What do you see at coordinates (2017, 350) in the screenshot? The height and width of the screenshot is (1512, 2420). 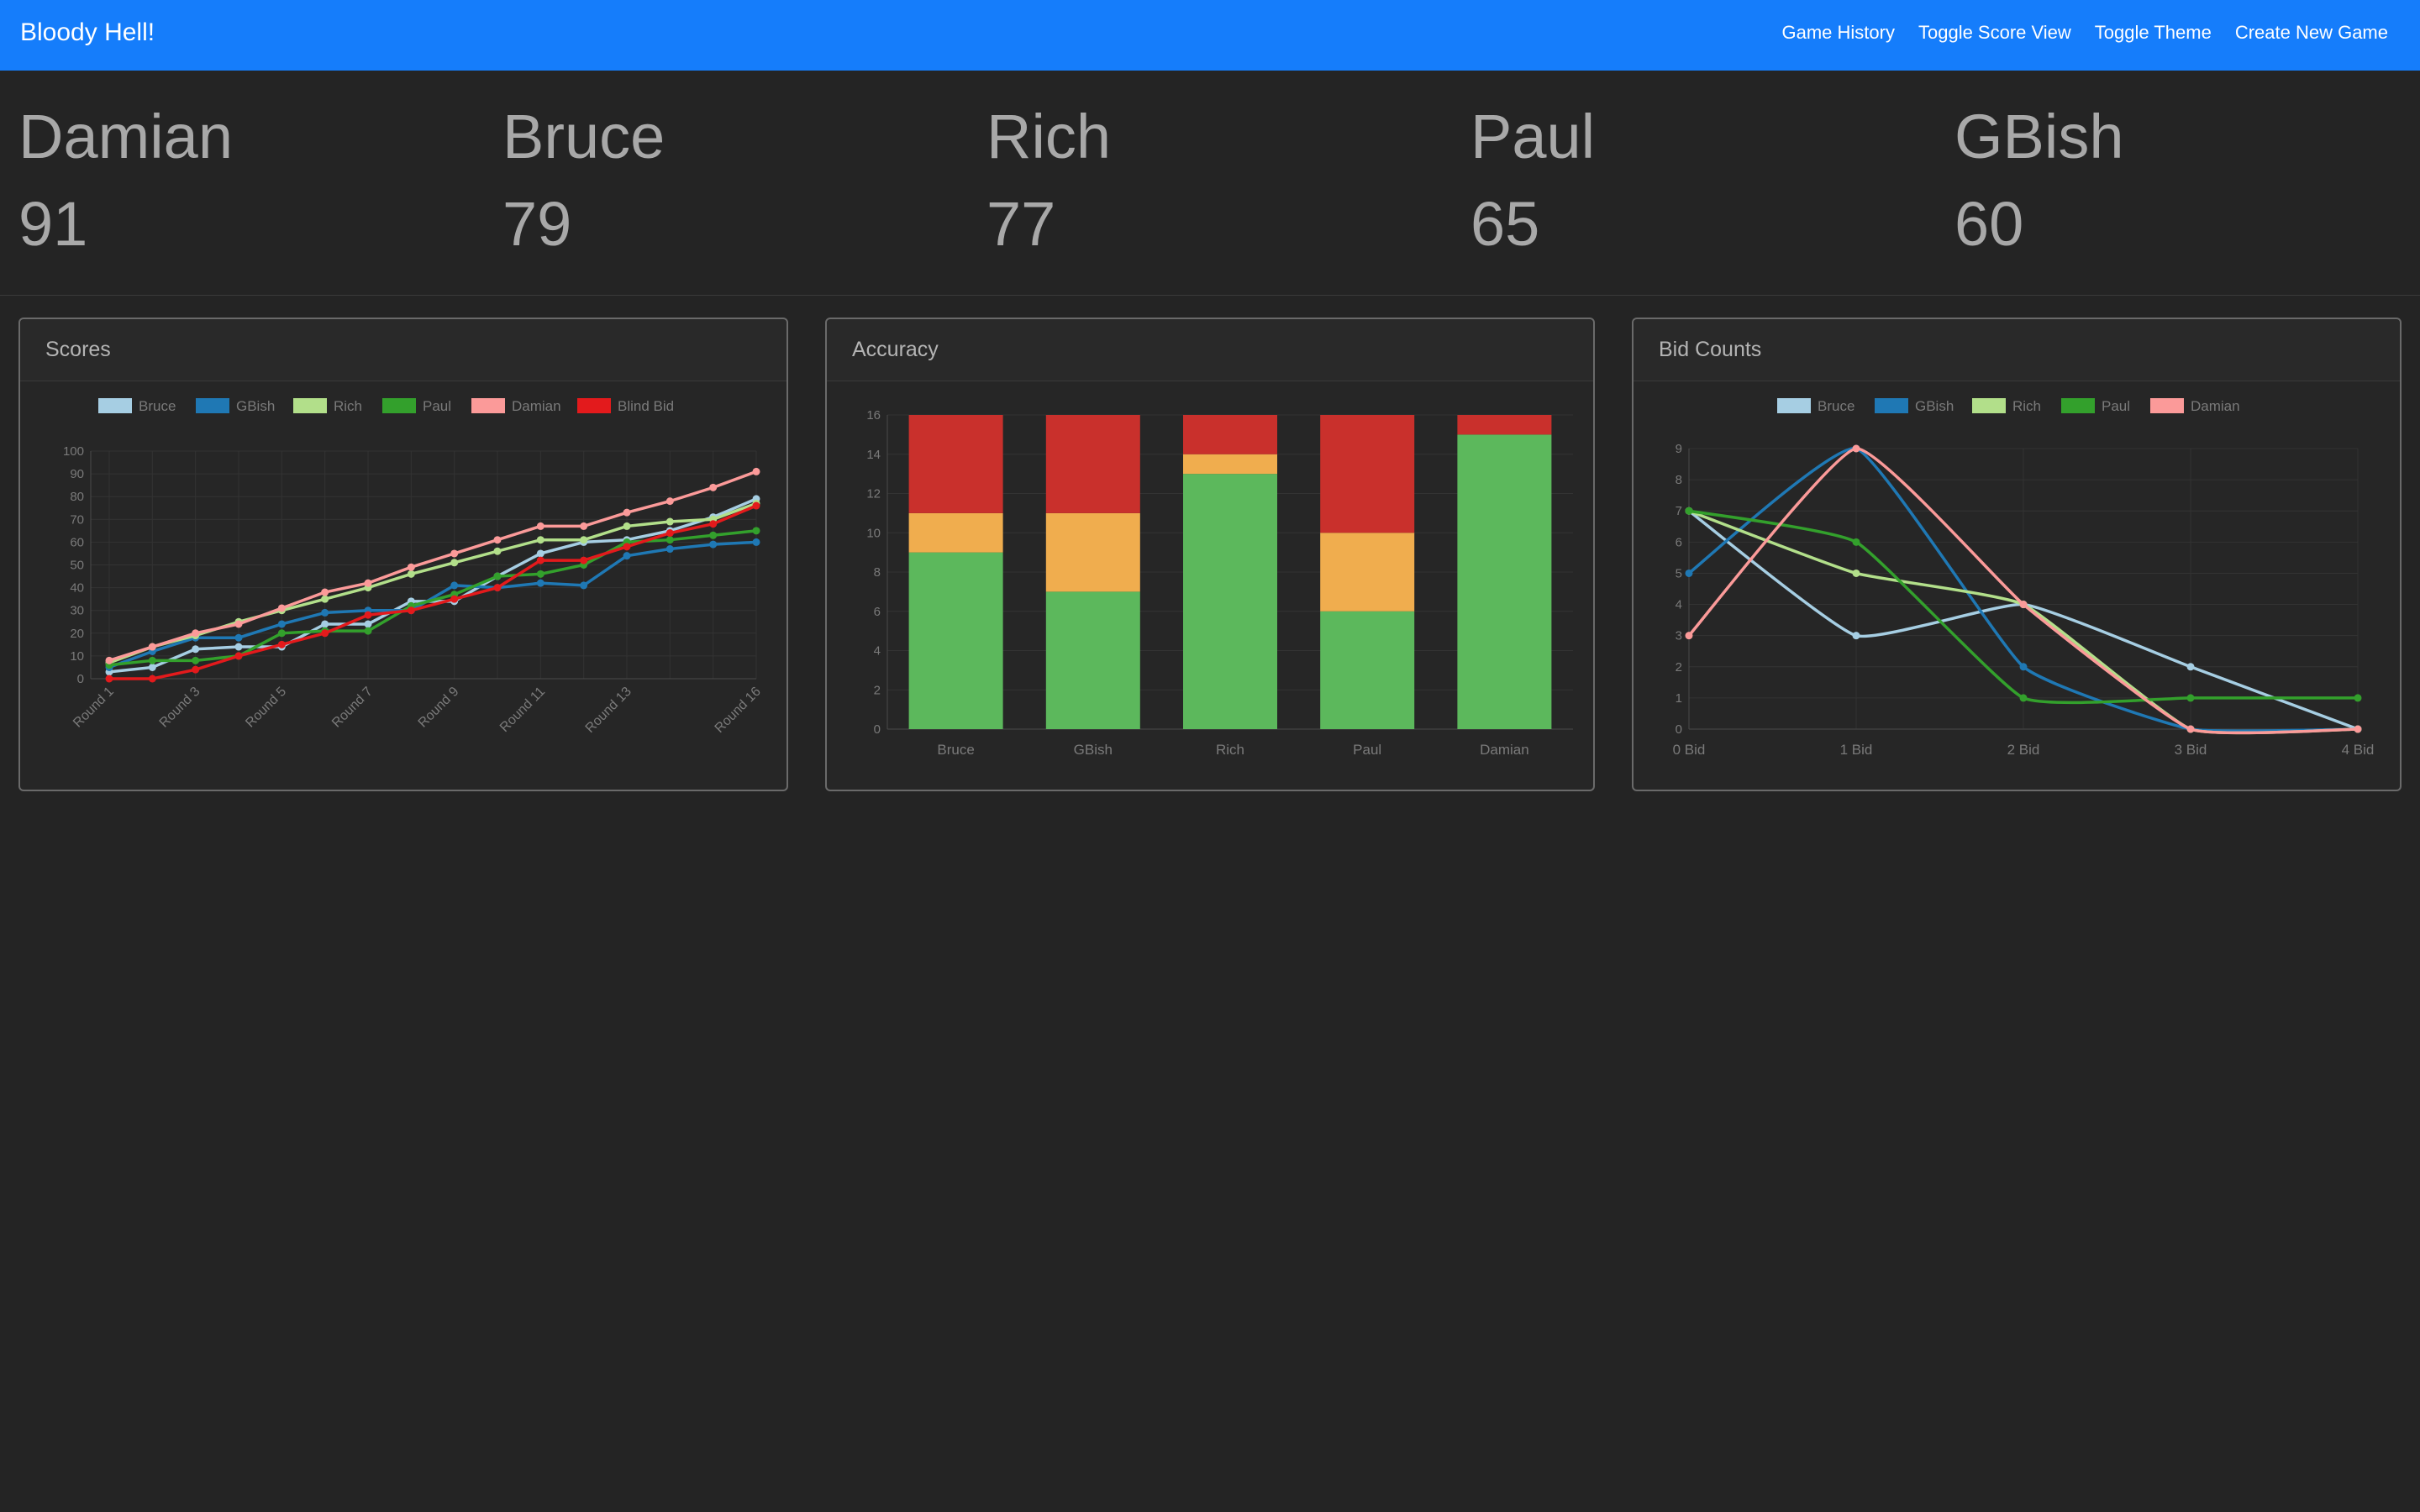 I see `card-header: Bid Counts` at bounding box center [2017, 350].